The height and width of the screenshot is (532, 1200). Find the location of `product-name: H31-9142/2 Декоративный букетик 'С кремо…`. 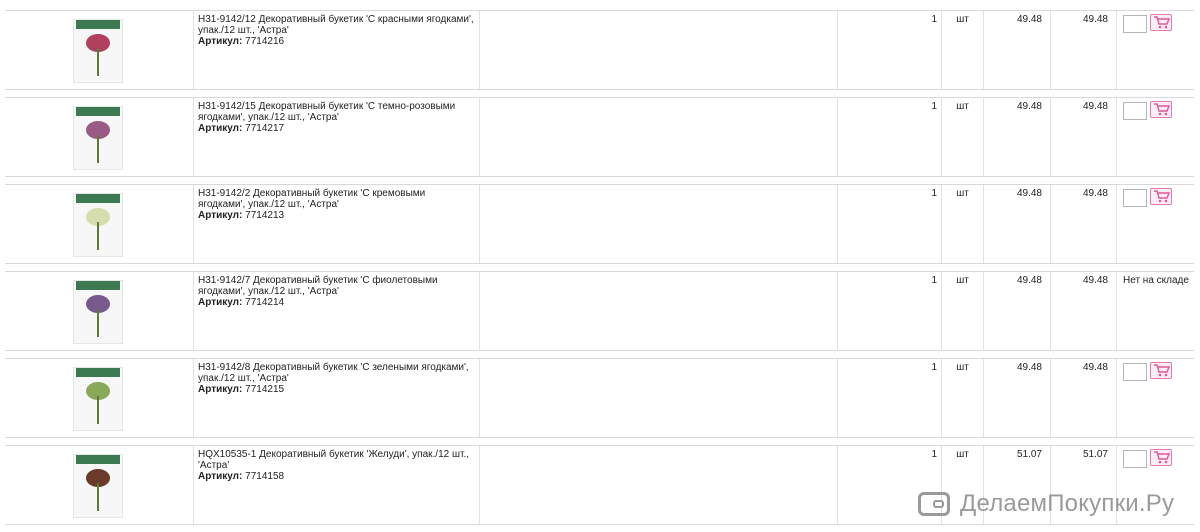

product-name: H31-9142/2 Декоративный букетик 'С кремо… is located at coordinates (336, 199).